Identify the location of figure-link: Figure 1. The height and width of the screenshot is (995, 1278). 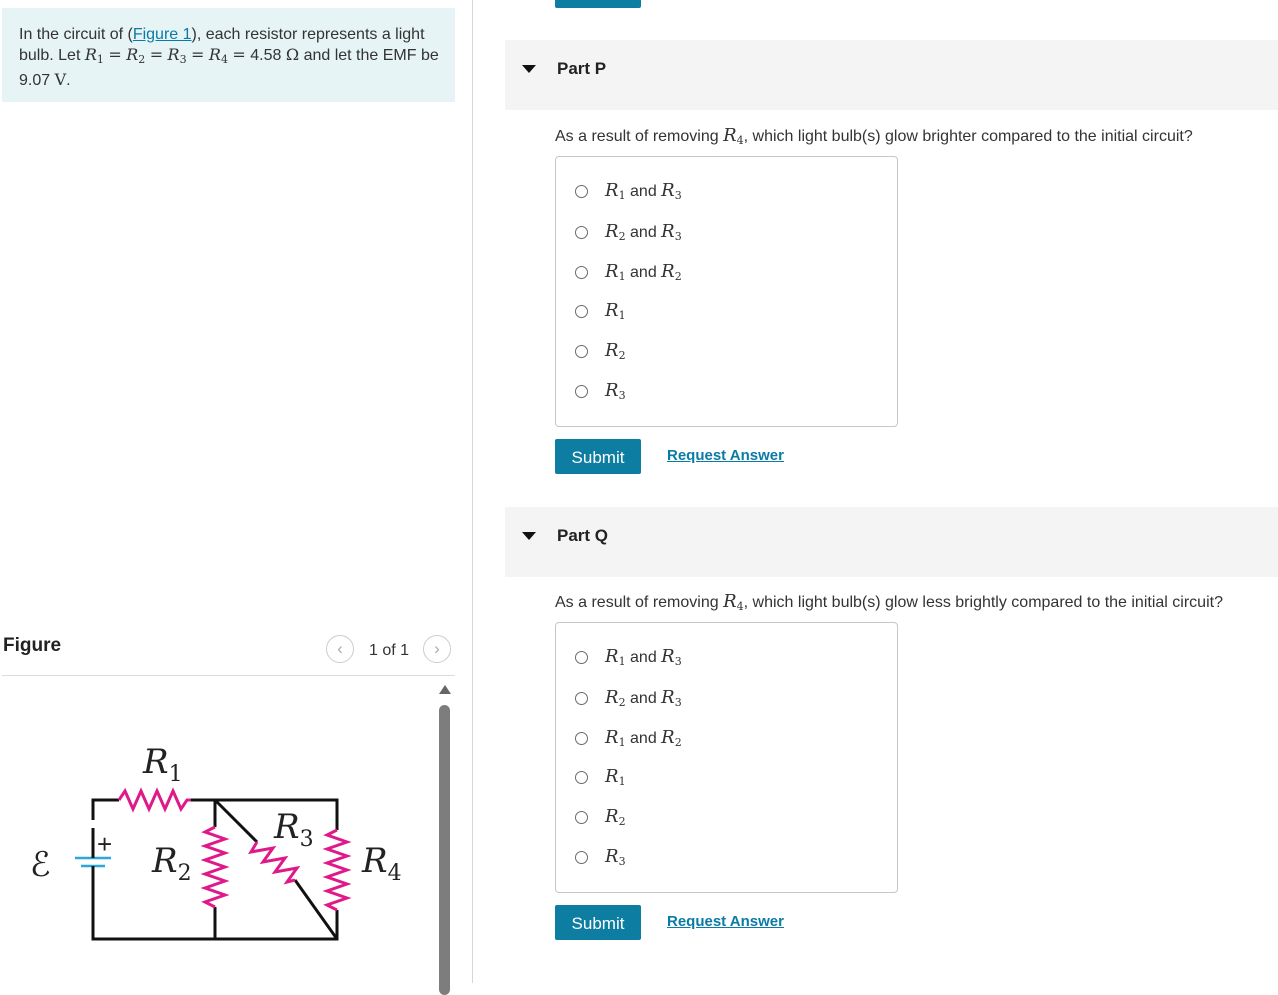
(162, 34).